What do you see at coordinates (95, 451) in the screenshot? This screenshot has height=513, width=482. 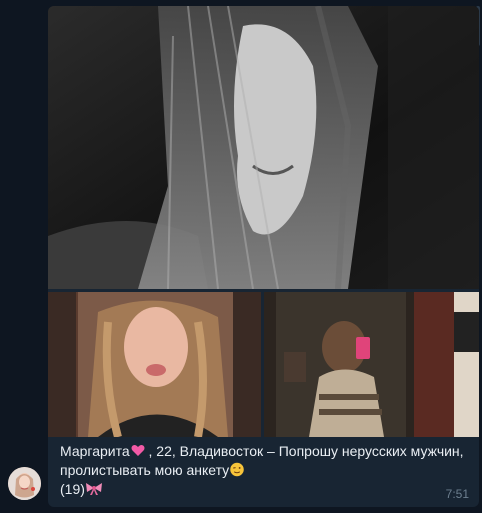 I see `caption-name: Маргарита` at bounding box center [95, 451].